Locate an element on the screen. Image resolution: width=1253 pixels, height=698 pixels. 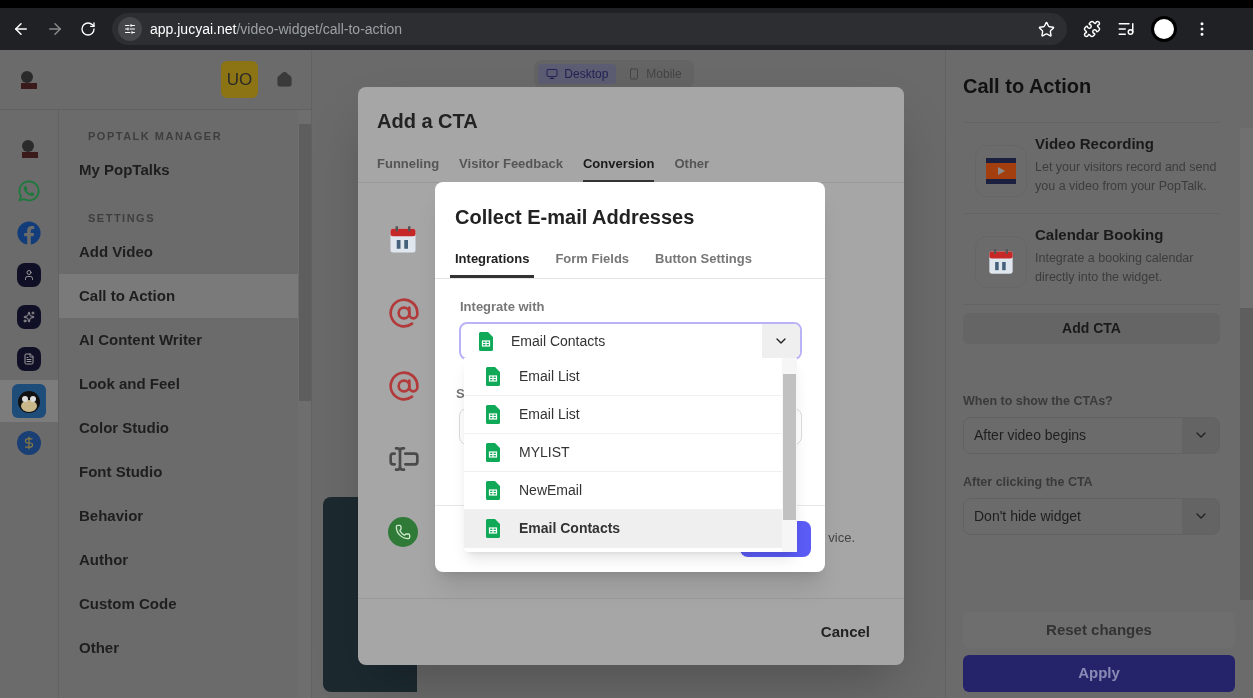
app-switcher-item is located at coordinates (29, 401).